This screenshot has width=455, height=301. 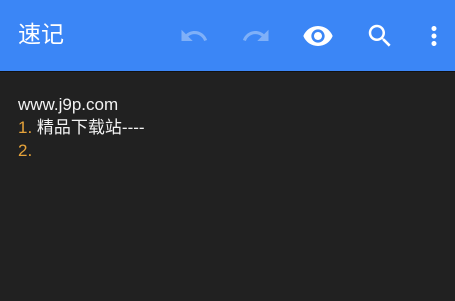 I want to click on redo-icon, so click(x=256, y=36).